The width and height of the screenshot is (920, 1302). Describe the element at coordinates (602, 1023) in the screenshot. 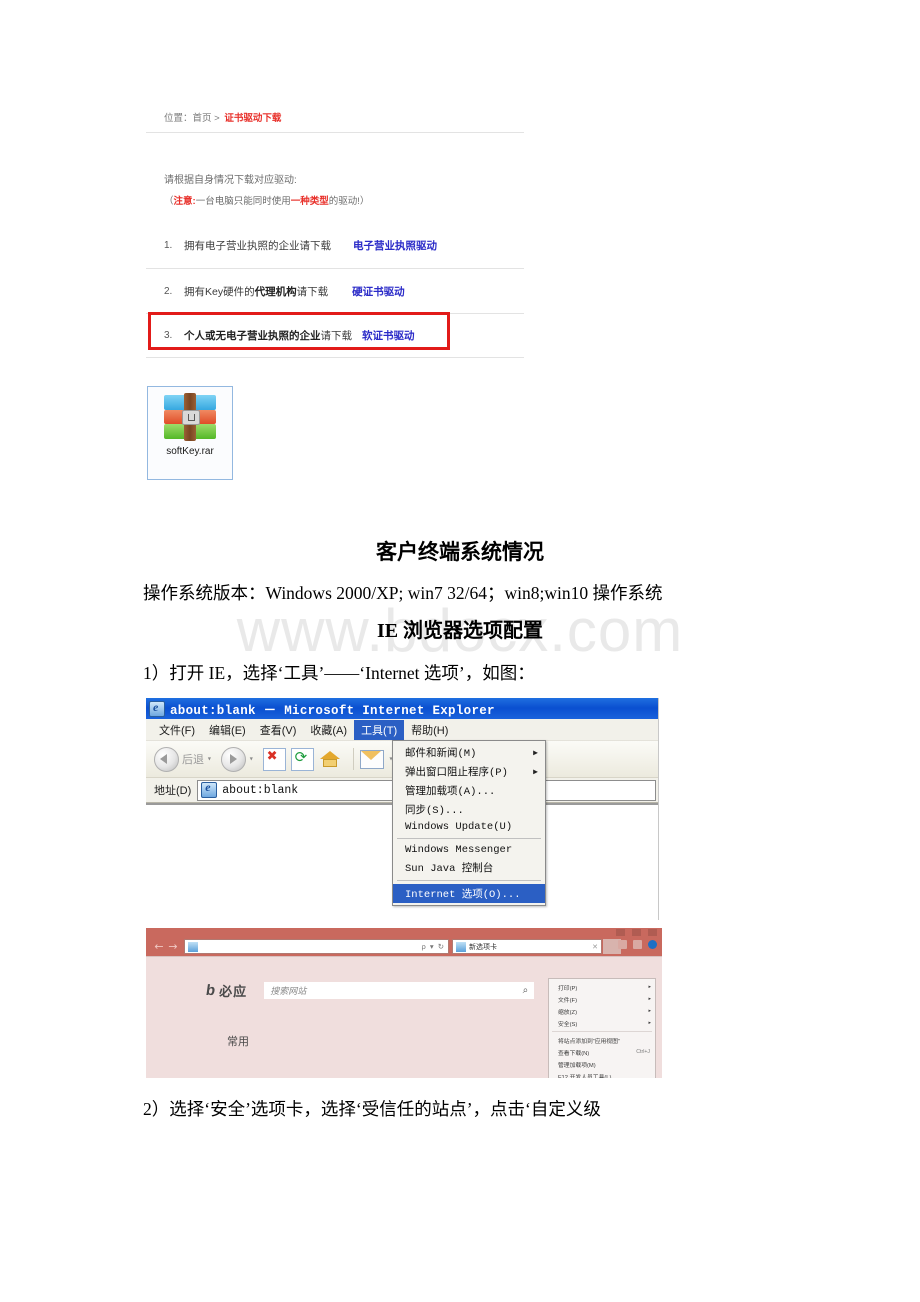

I see `menu-item-safety: 安全(S) ▸` at that location.